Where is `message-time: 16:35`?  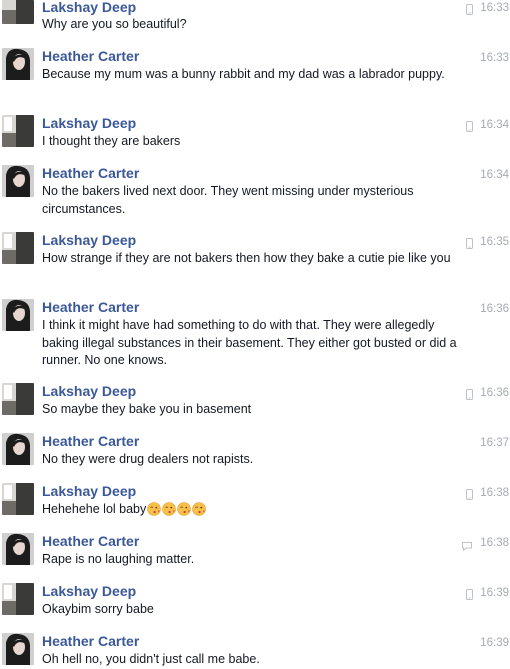 message-time: 16:35 is located at coordinates (494, 242).